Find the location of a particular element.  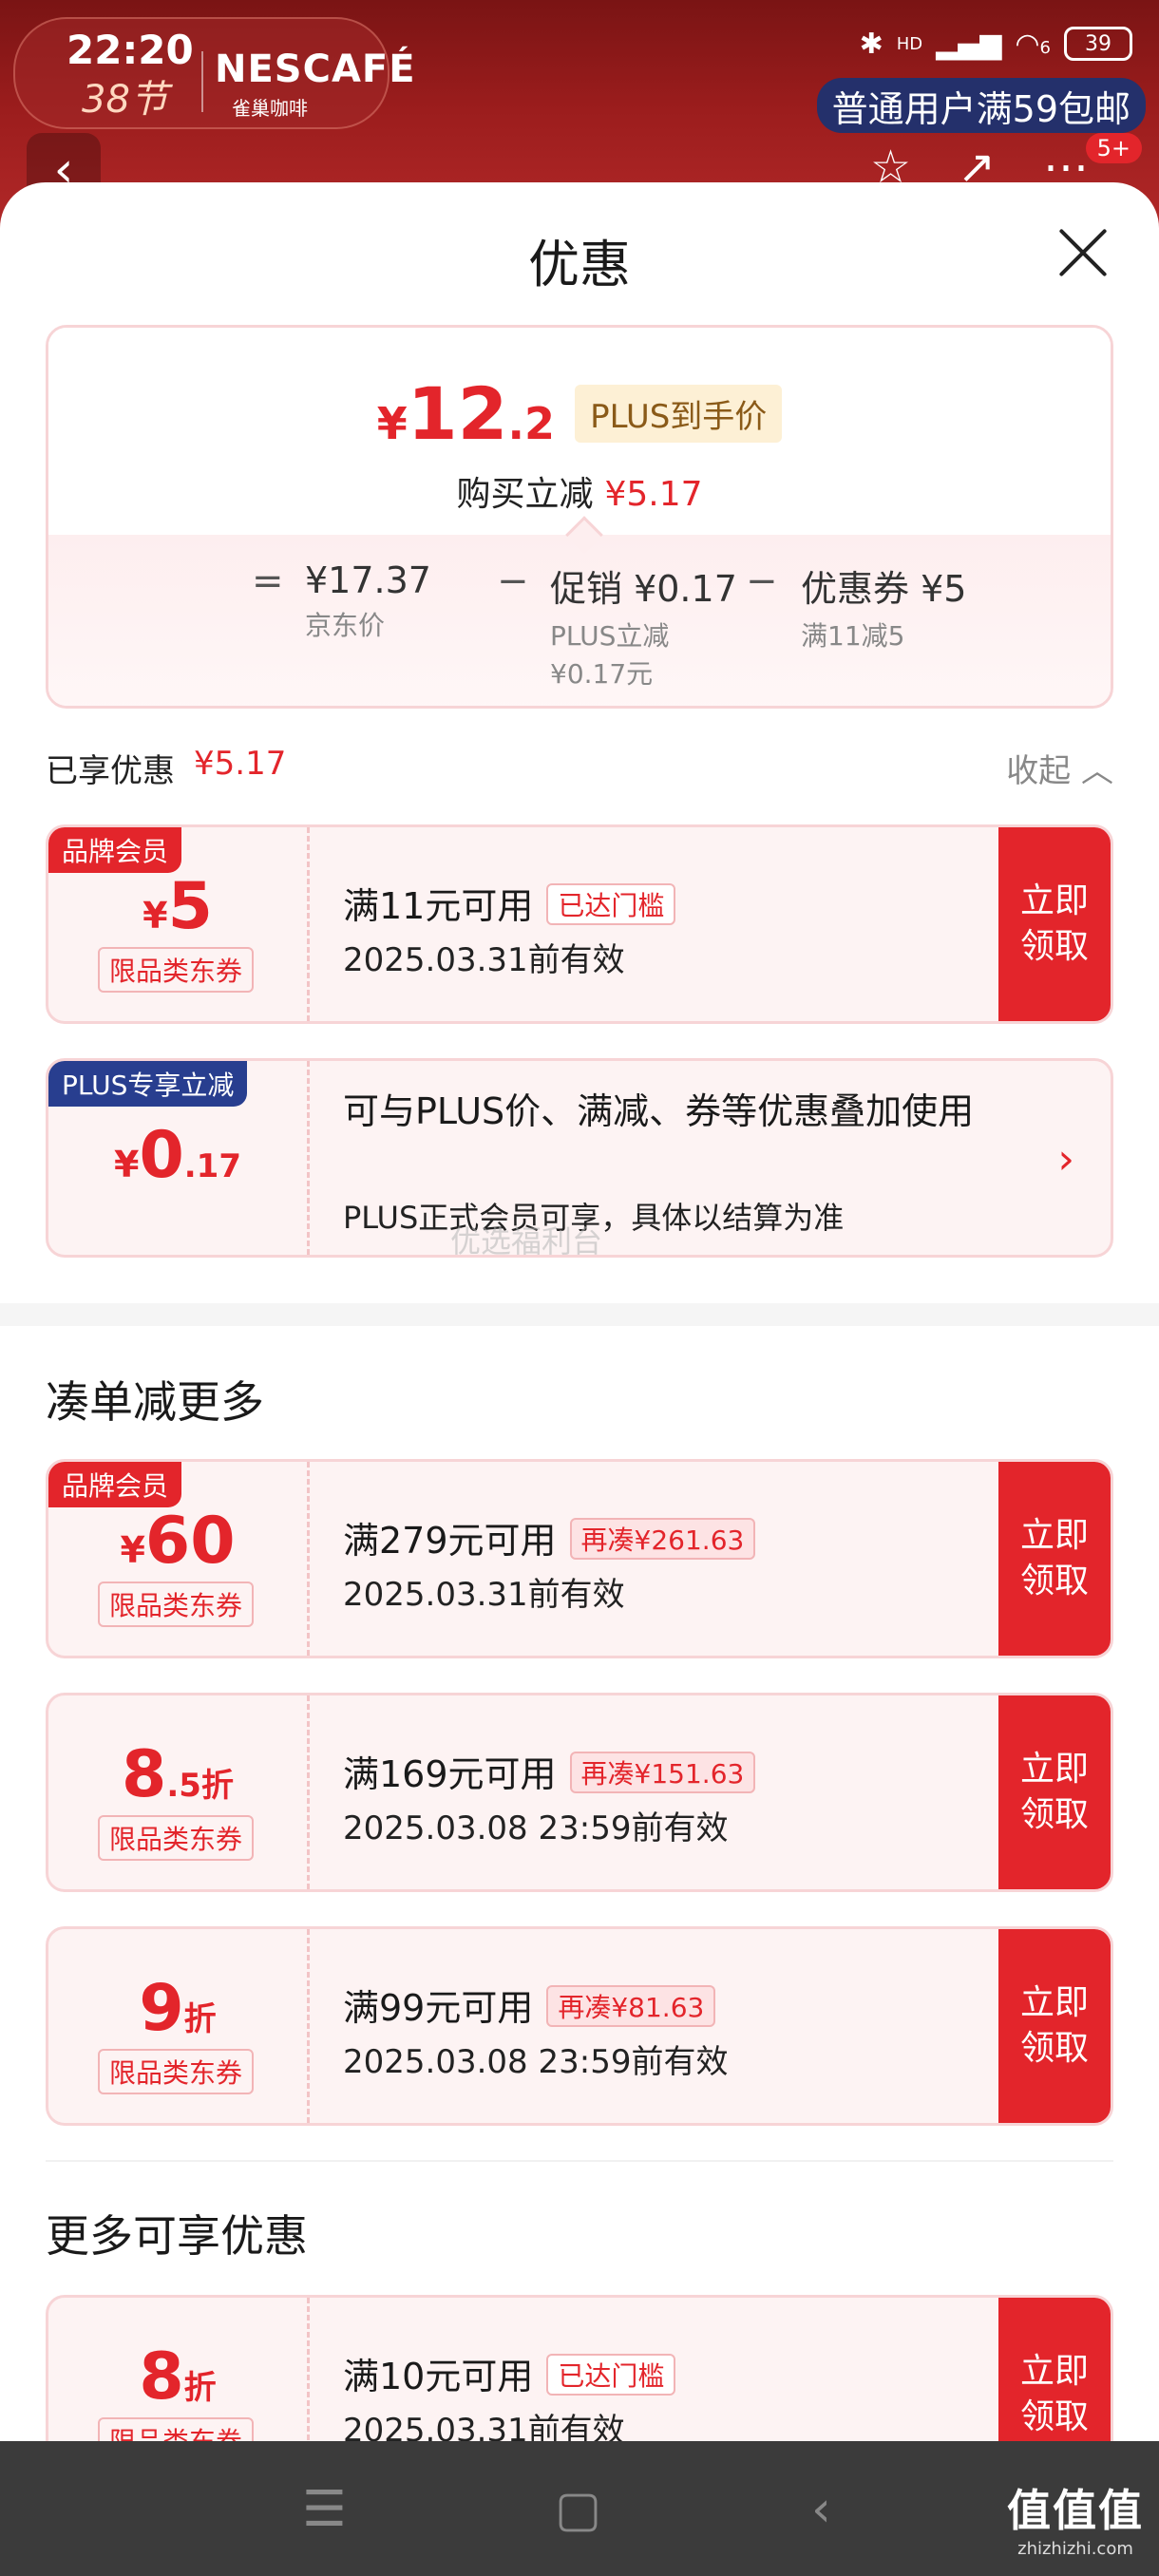

chevron-up-icon: ︿ is located at coordinates (1097, 771).